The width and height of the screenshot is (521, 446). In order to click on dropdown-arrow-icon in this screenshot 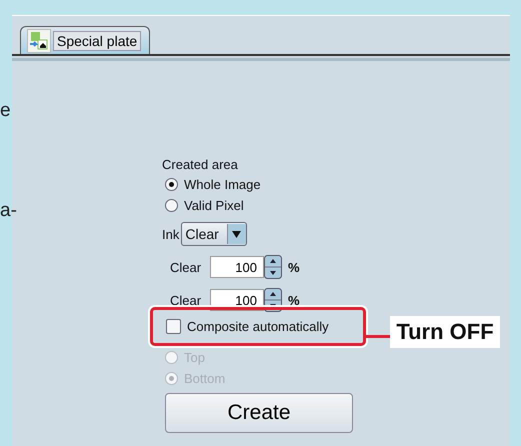, I will do `click(237, 234)`.